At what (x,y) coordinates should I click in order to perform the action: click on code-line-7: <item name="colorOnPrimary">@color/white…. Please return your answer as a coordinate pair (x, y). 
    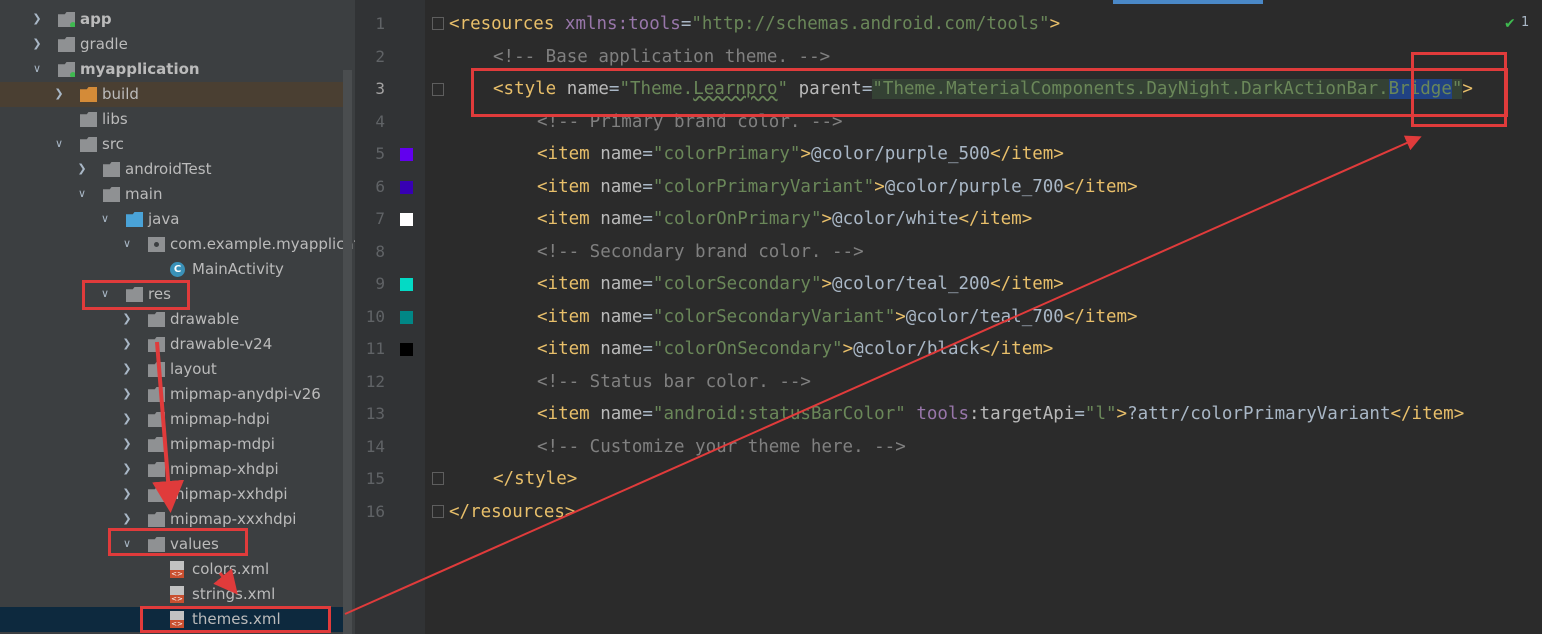
    Looking at the image, I should click on (784, 219).